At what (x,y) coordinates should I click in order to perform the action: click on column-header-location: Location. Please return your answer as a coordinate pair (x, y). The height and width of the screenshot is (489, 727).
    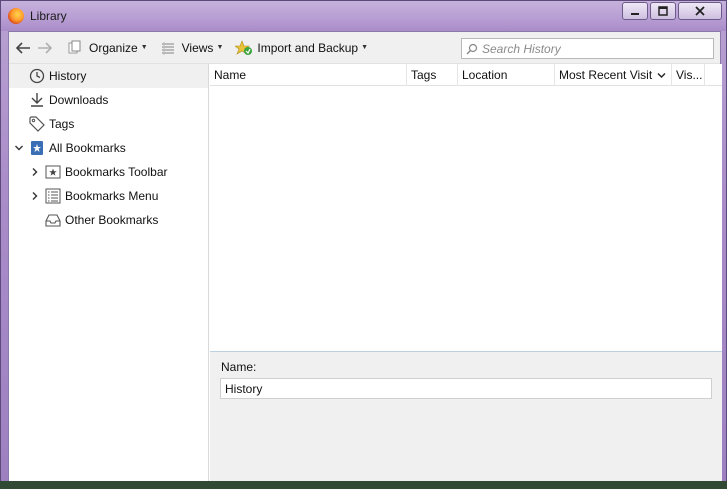
    Looking at the image, I should click on (506, 75).